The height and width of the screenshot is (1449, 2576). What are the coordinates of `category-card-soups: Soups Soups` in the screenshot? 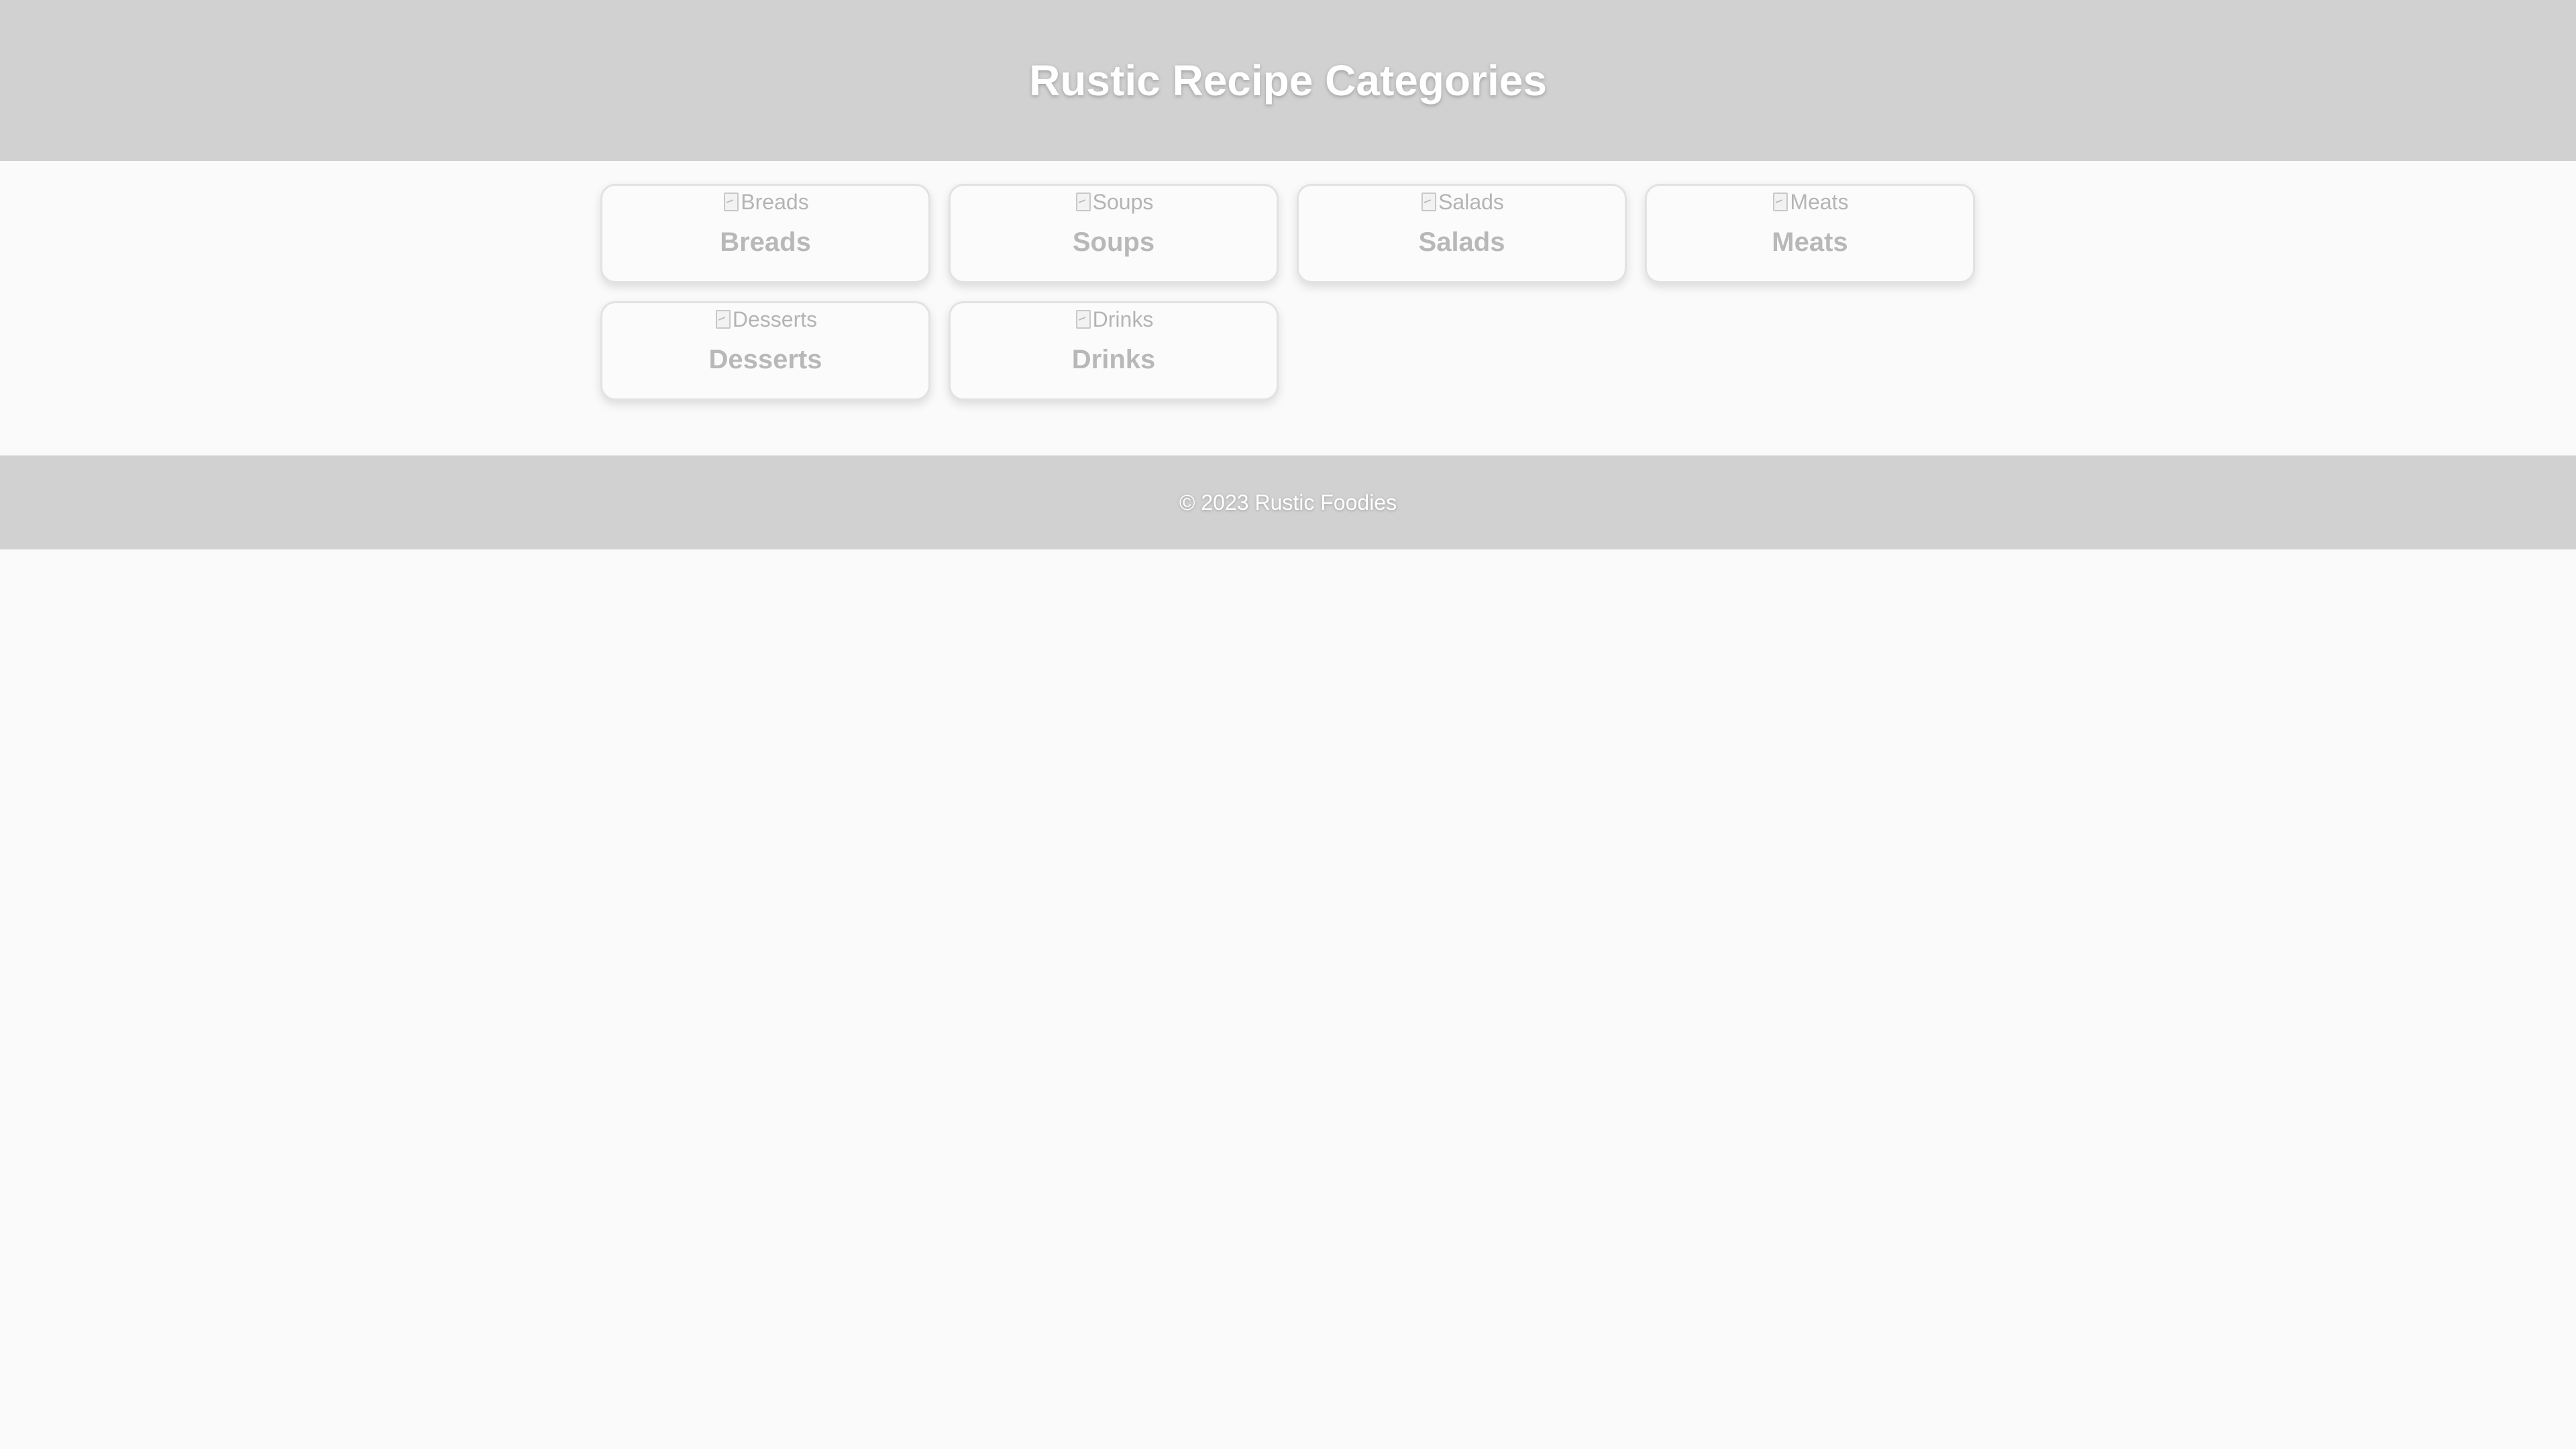 It's located at (1114, 233).